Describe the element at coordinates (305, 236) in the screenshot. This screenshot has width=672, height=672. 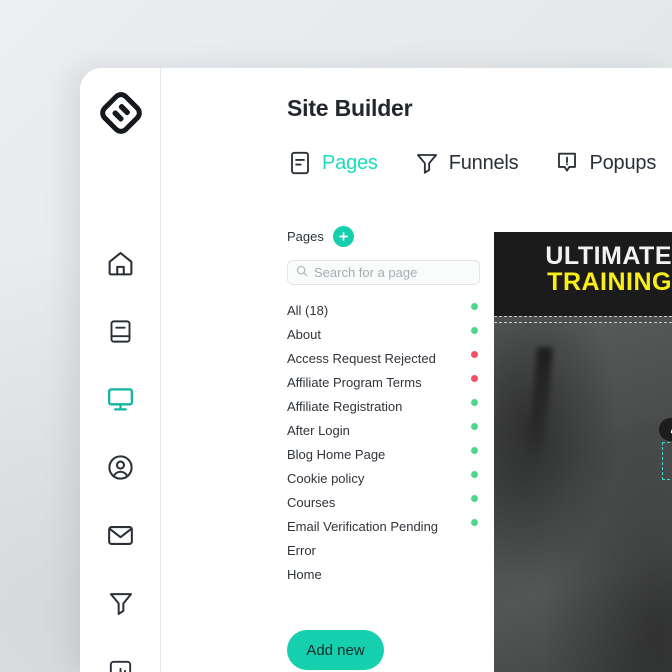
I see `pages-panel-label: Pages` at that location.